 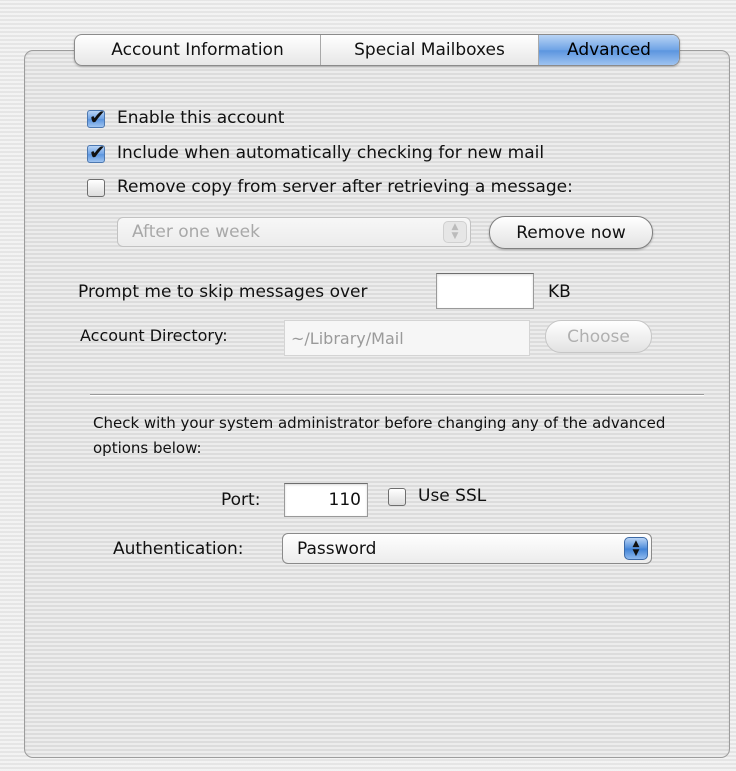 I want to click on enable-account-label: Enable this account, so click(x=201, y=118).